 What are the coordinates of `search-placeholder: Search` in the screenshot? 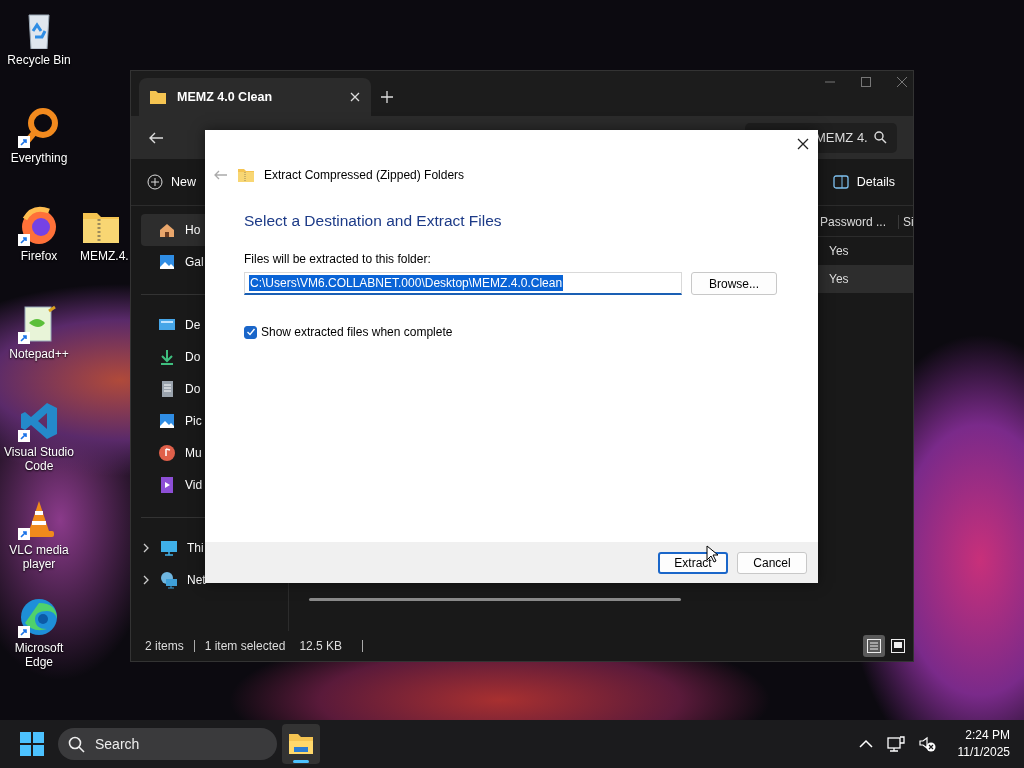 It's located at (117, 744).